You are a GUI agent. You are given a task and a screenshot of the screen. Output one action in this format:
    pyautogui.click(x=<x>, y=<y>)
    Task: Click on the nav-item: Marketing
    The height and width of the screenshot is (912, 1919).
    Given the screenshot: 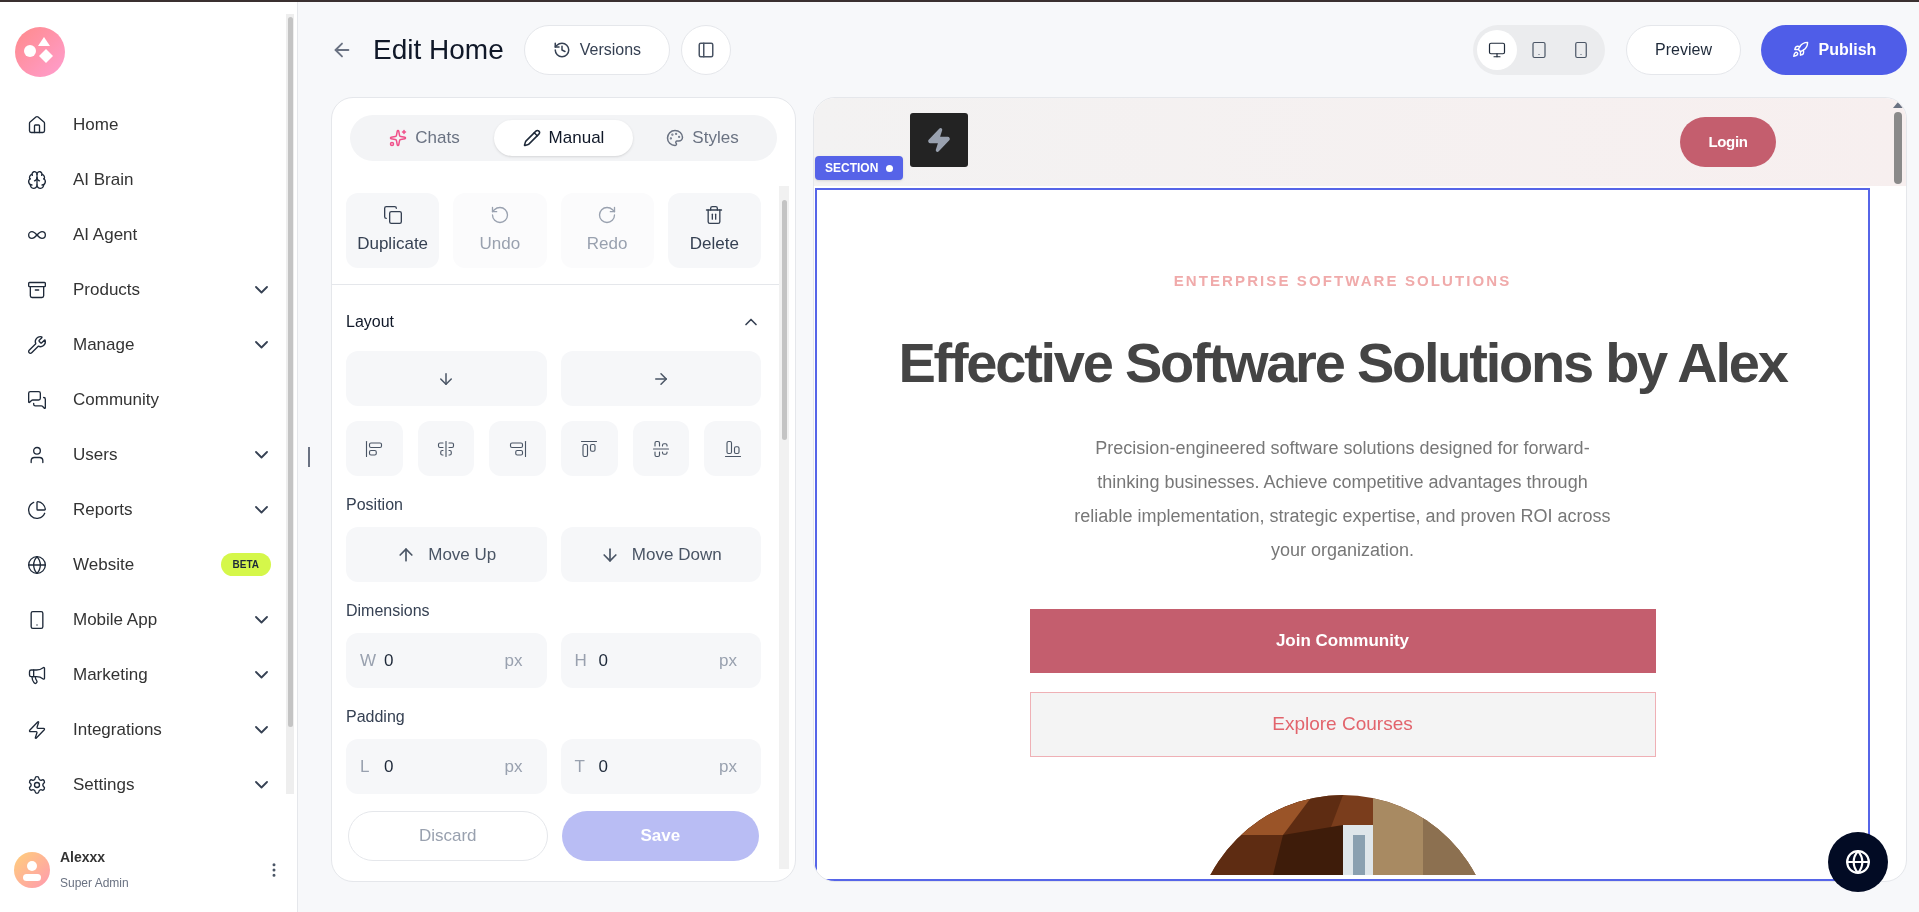 What is the action you would take?
    pyautogui.click(x=138, y=674)
    